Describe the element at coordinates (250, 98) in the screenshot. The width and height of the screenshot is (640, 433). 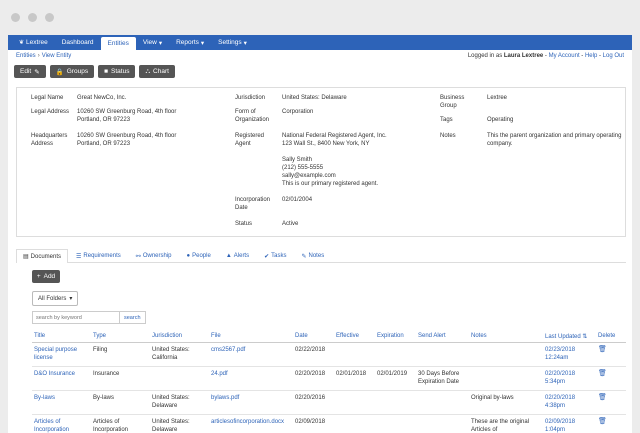
I see `jurisdiction-label: Jurisdiction` at that location.